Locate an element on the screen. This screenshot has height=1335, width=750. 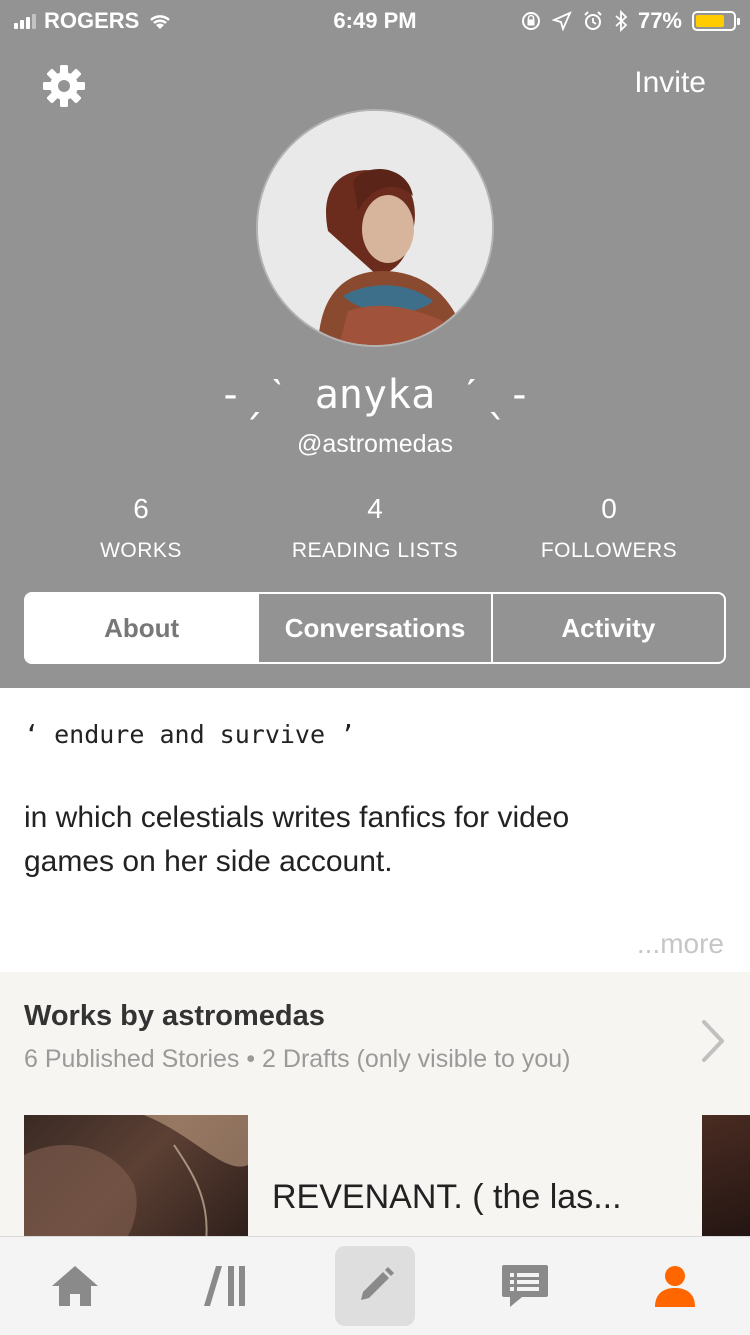
location-icon is located at coordinates (561, 21).